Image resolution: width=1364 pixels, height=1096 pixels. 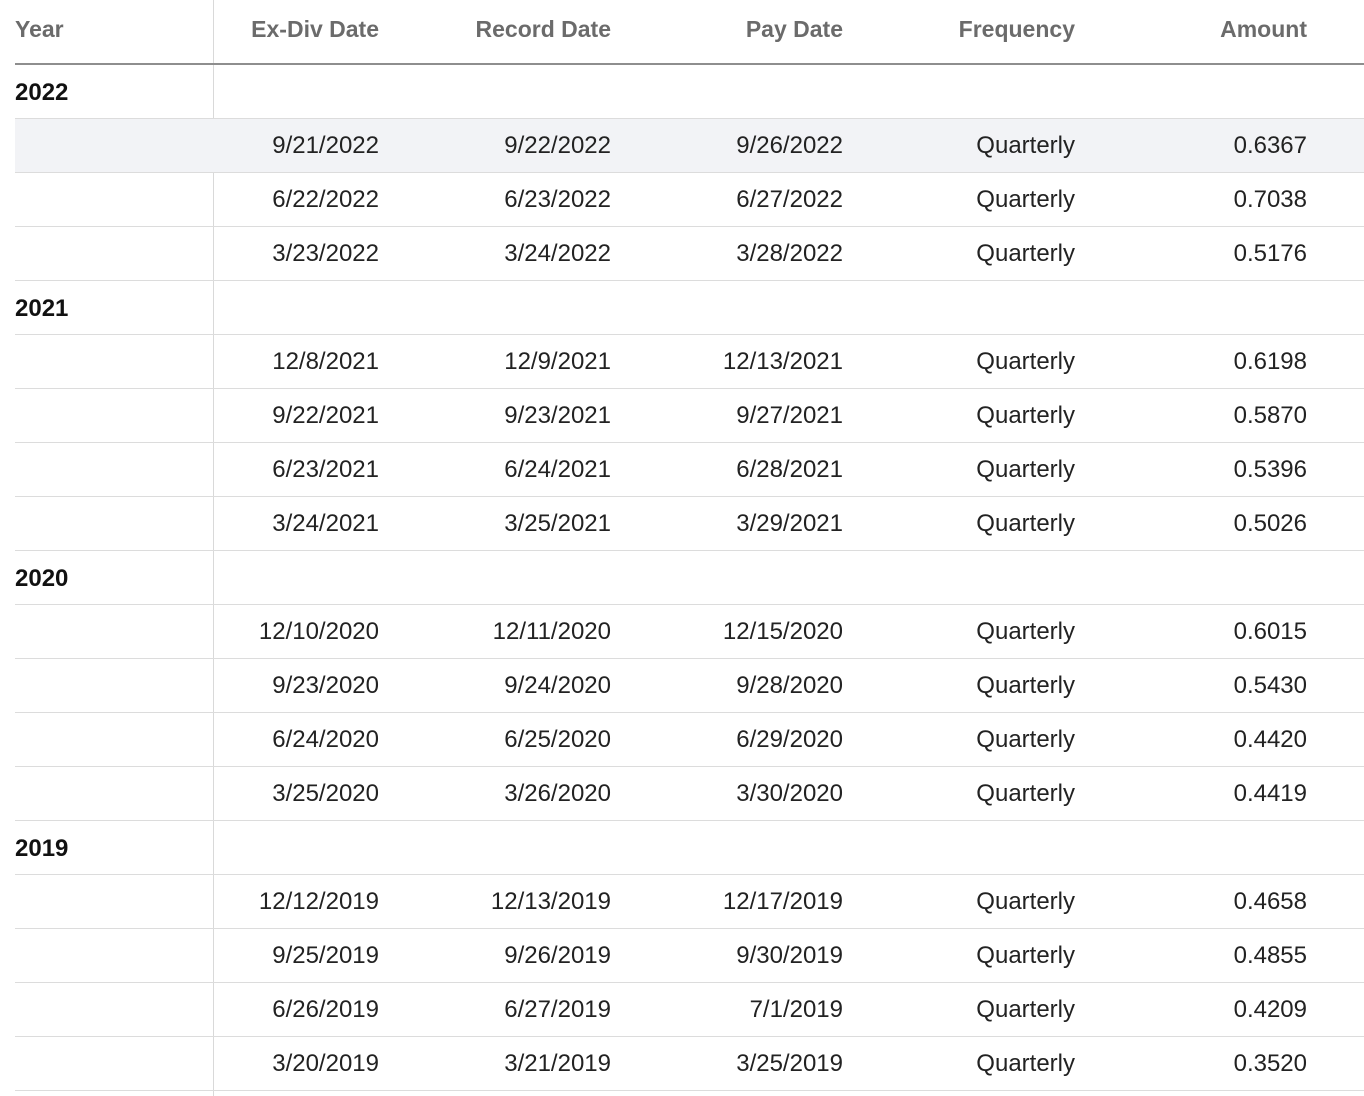 What do you see at coordinates (325, 739) in the screenshot?
I see `ex-div-date-cell: 6/24/2020` at bounding box center [325, 739].